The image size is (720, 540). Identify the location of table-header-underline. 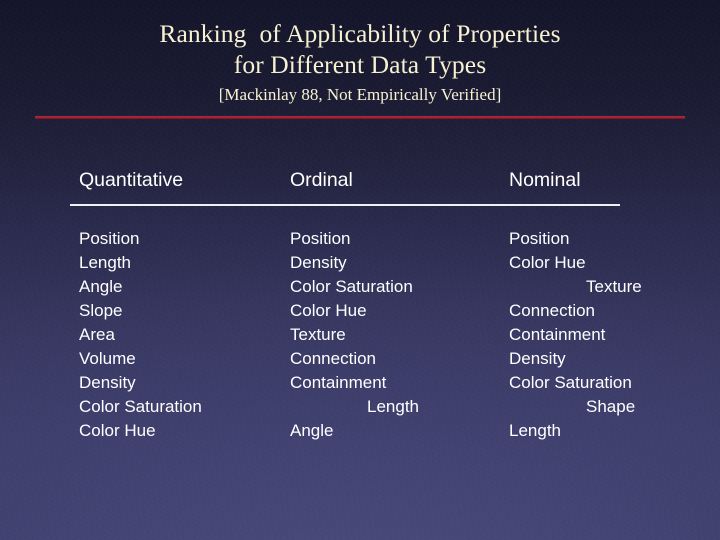
(345, 205).